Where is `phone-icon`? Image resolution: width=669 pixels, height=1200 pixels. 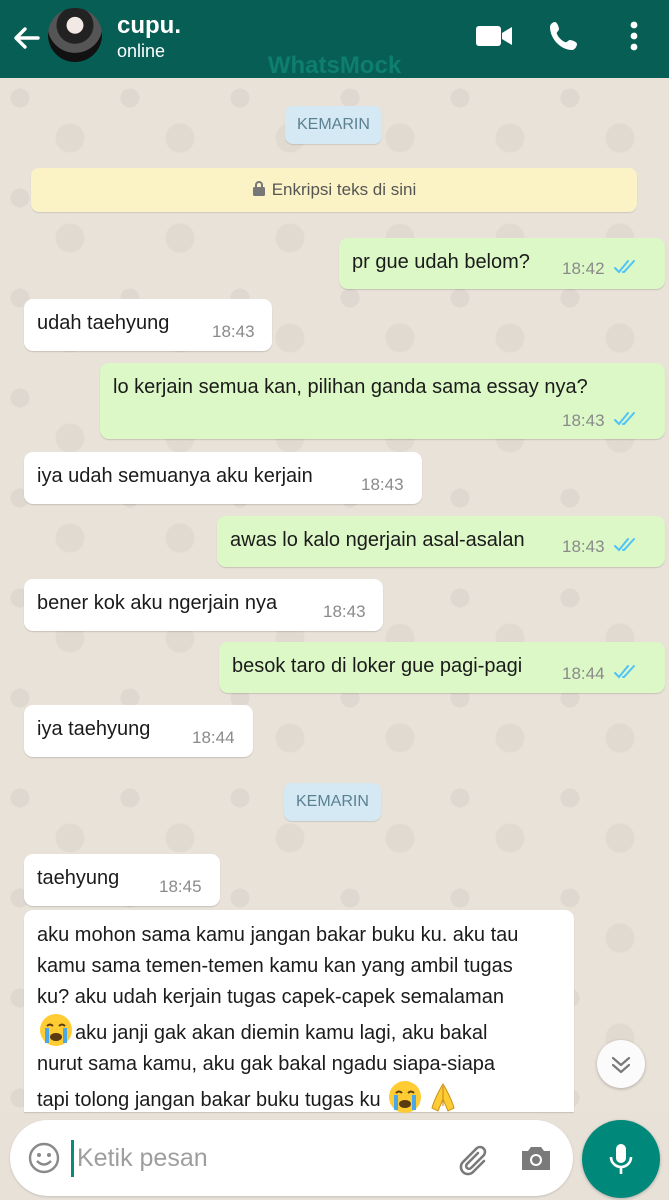
phone-icon is located at coordinates (566, 36).